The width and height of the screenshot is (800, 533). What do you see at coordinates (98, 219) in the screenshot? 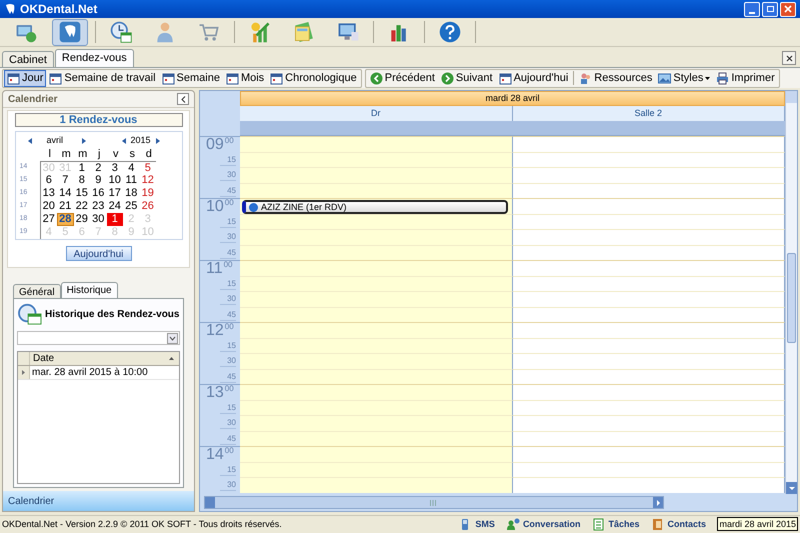
I see `calendar-day: 30` at bounding box center [98, 219].